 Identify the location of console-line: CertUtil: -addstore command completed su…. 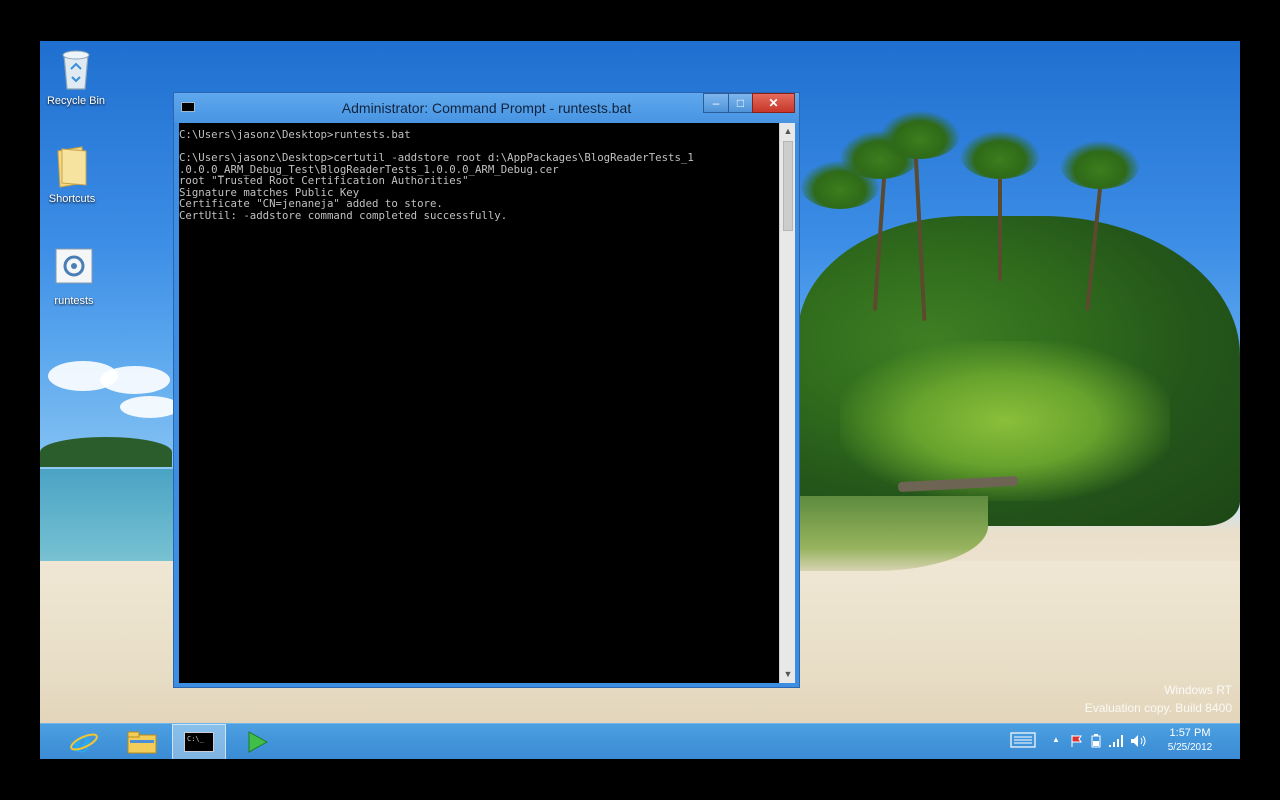
(343, 215).